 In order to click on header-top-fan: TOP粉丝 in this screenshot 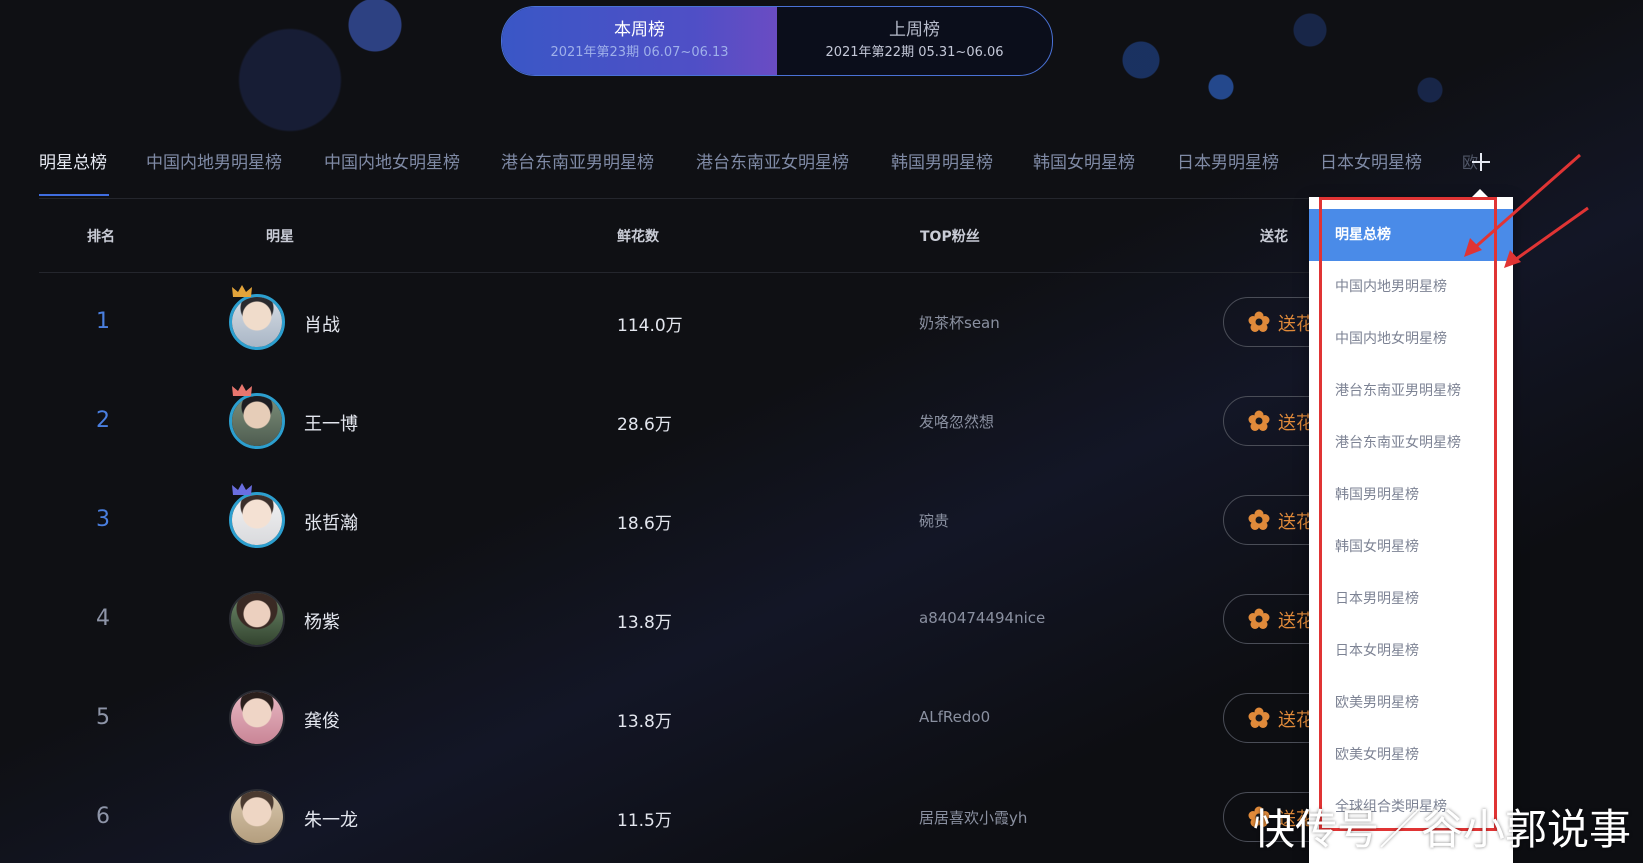, I will do `click(950, 237)`.